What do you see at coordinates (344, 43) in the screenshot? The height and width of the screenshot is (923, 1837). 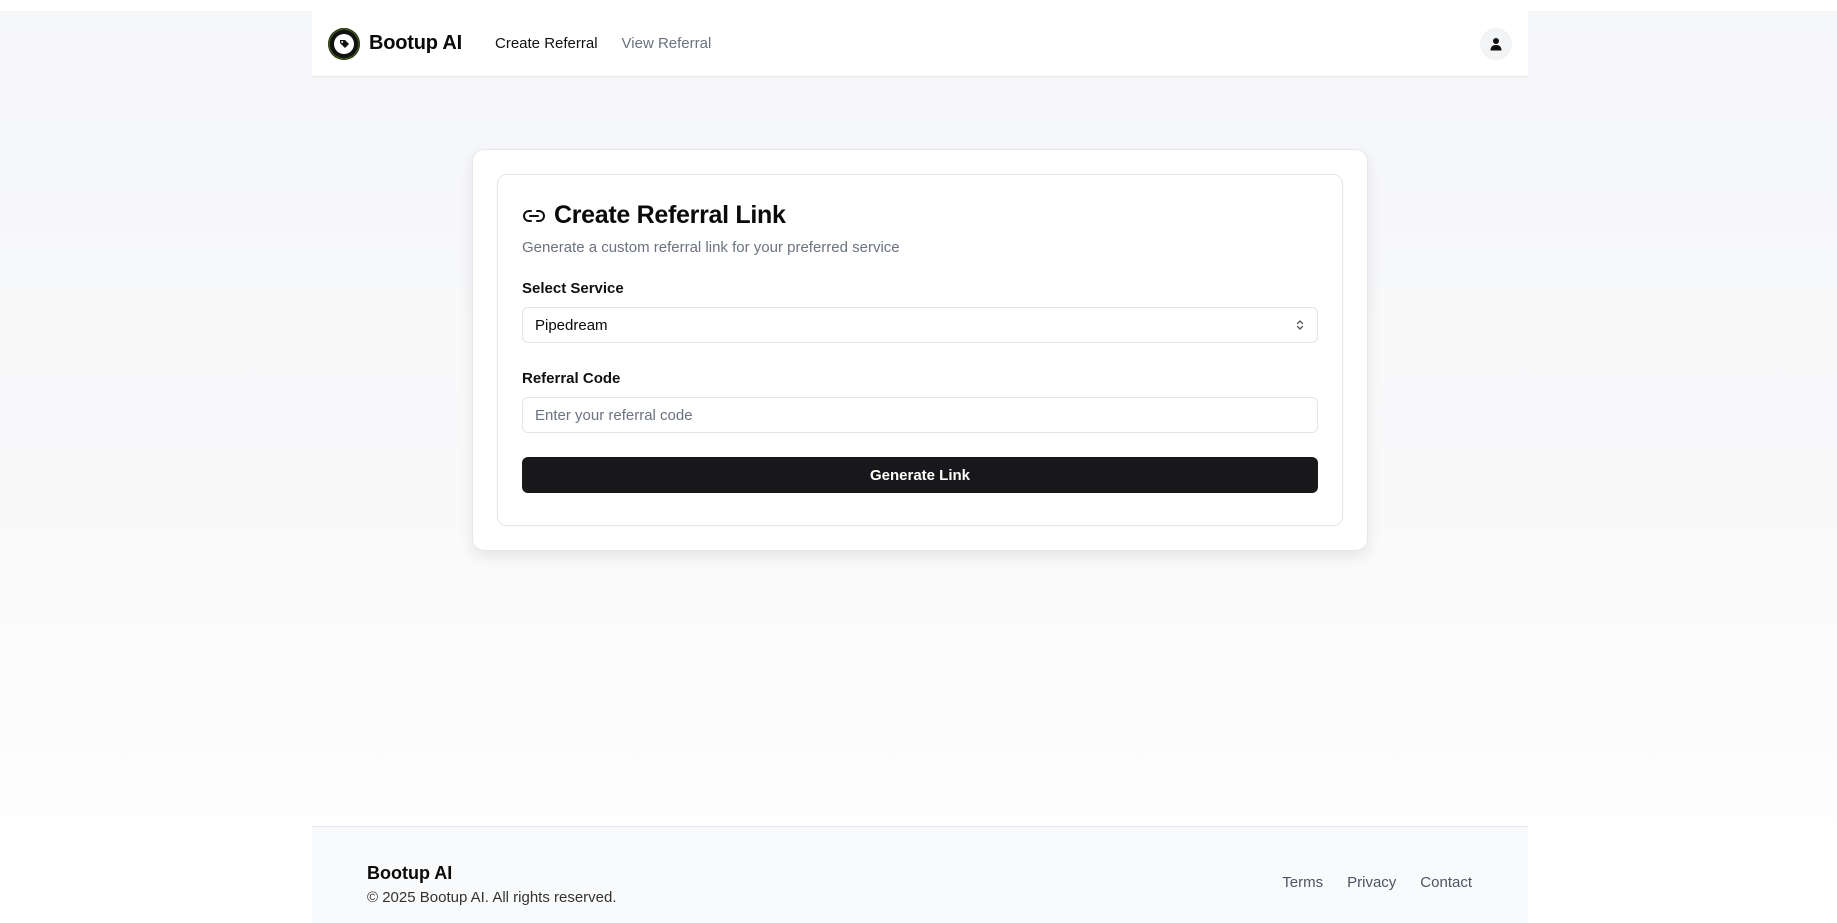 I see `logo-icon` at bounding box center [344, 43].